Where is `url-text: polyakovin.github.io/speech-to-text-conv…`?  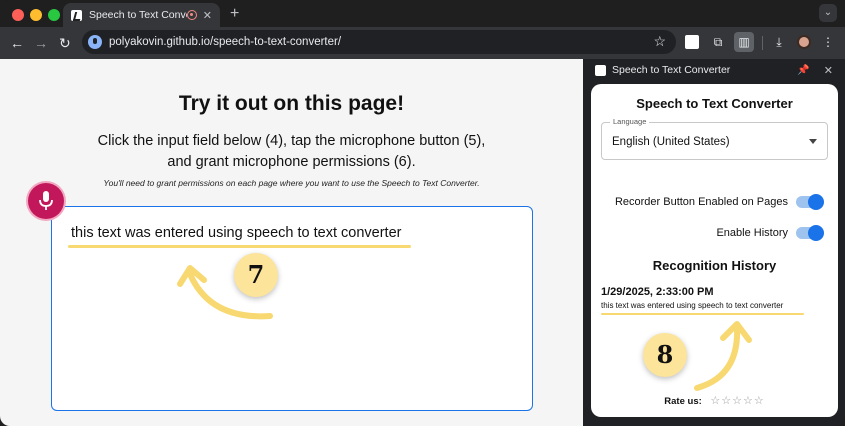
url-text: polyakovin.github.io/speech-to-text-conv… is located at coordinates (225, 42).